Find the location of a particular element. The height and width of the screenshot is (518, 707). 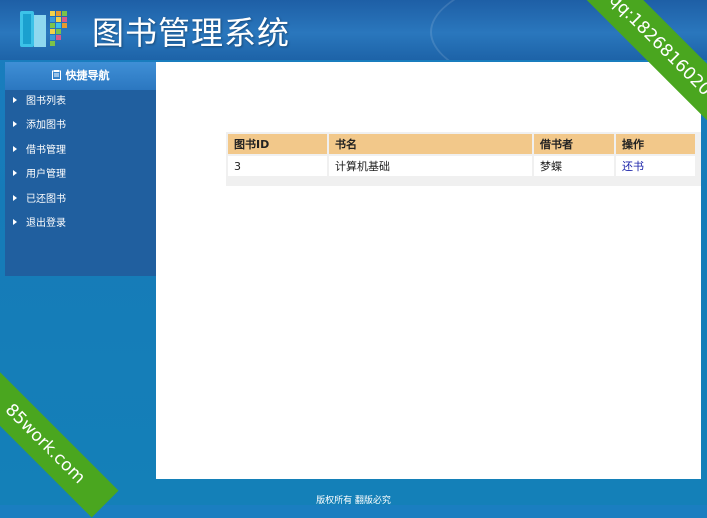

sidebar-item-returned-books: 已还图书 is located at coordinates (80, 200).